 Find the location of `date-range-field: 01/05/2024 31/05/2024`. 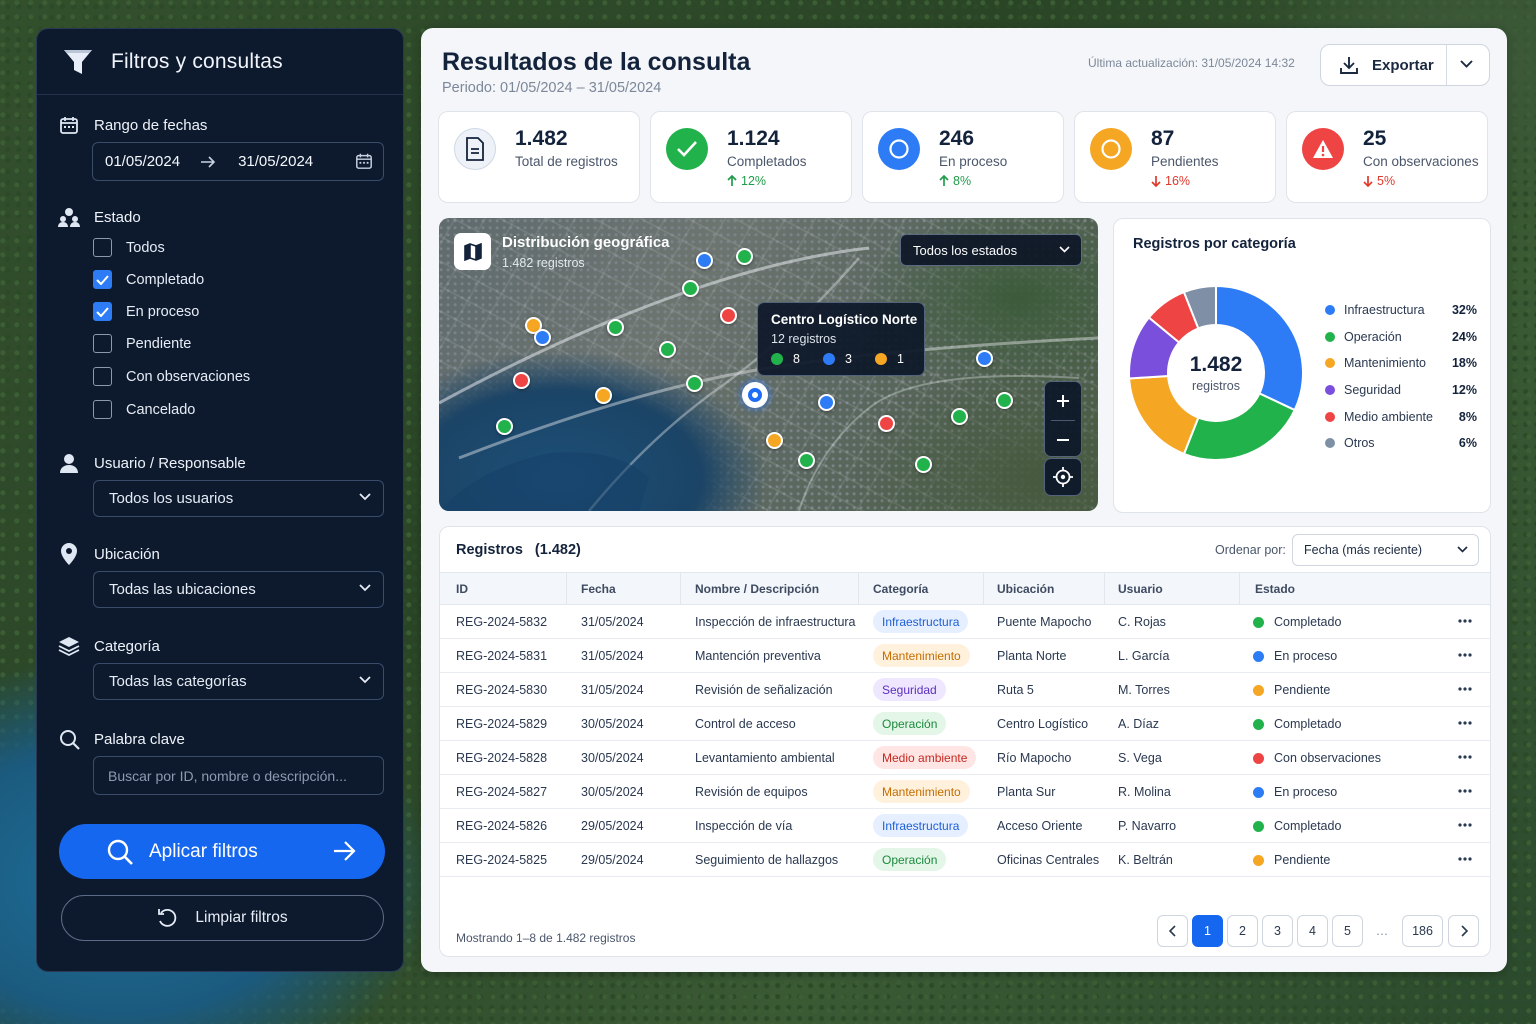

date-range-field: 01/05/2024 31/05/2024 is located at coordinates (238, 161).